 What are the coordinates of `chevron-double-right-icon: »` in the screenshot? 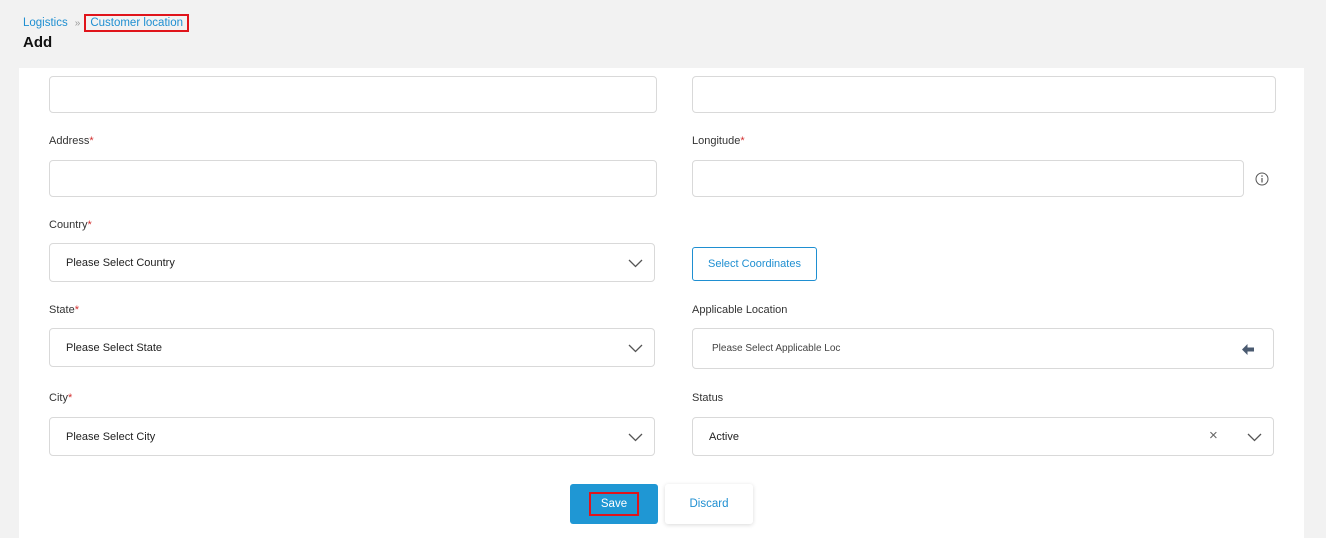 It's located at (77, 23).